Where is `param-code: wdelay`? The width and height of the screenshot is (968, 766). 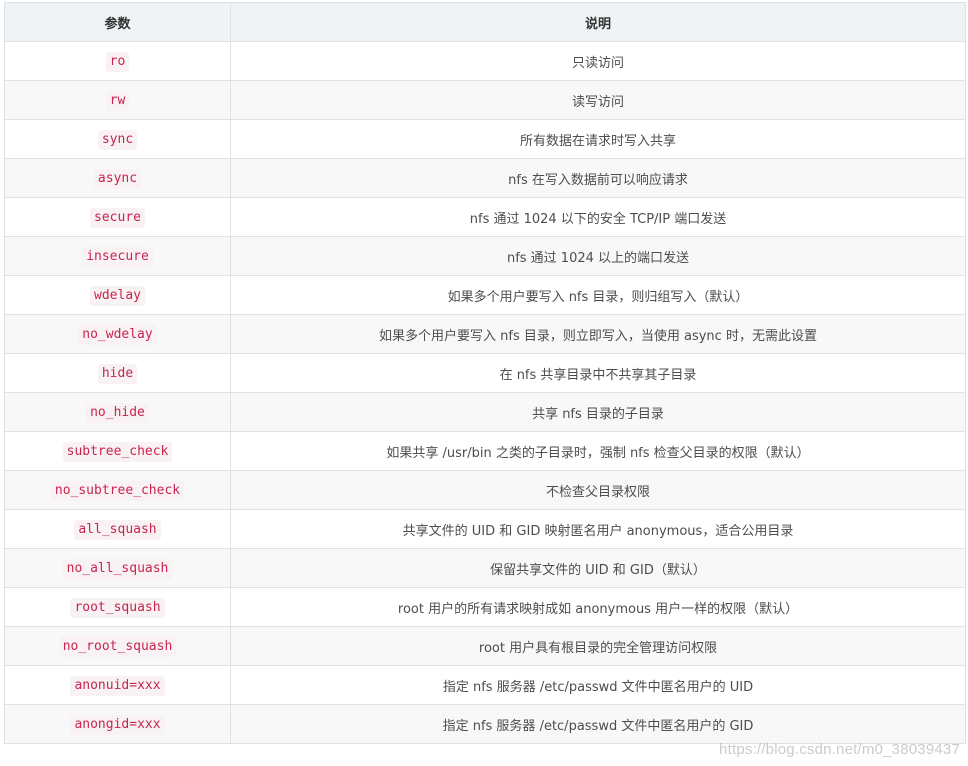 param-code: wdelay is located at coordinates (117, 296).